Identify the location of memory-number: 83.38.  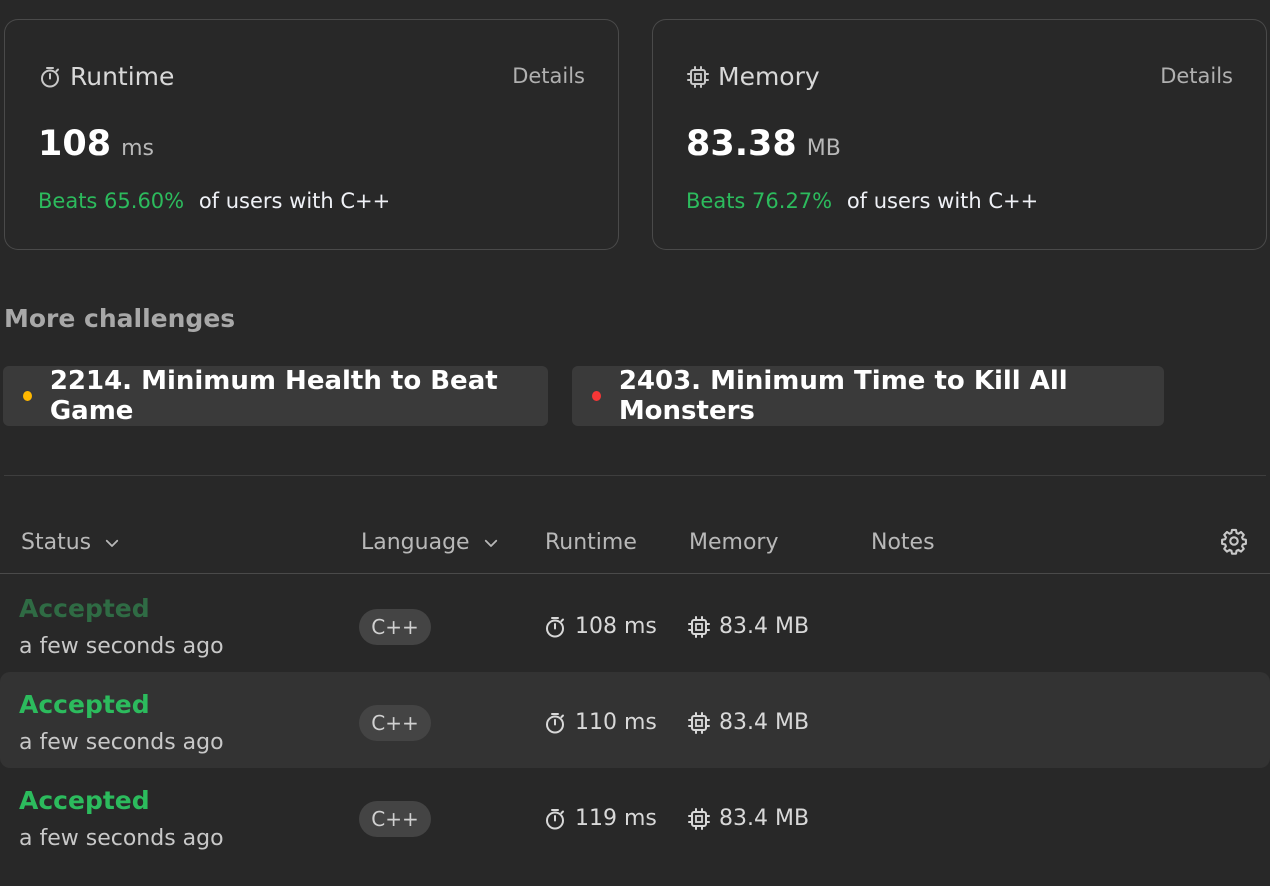
(741, 144).